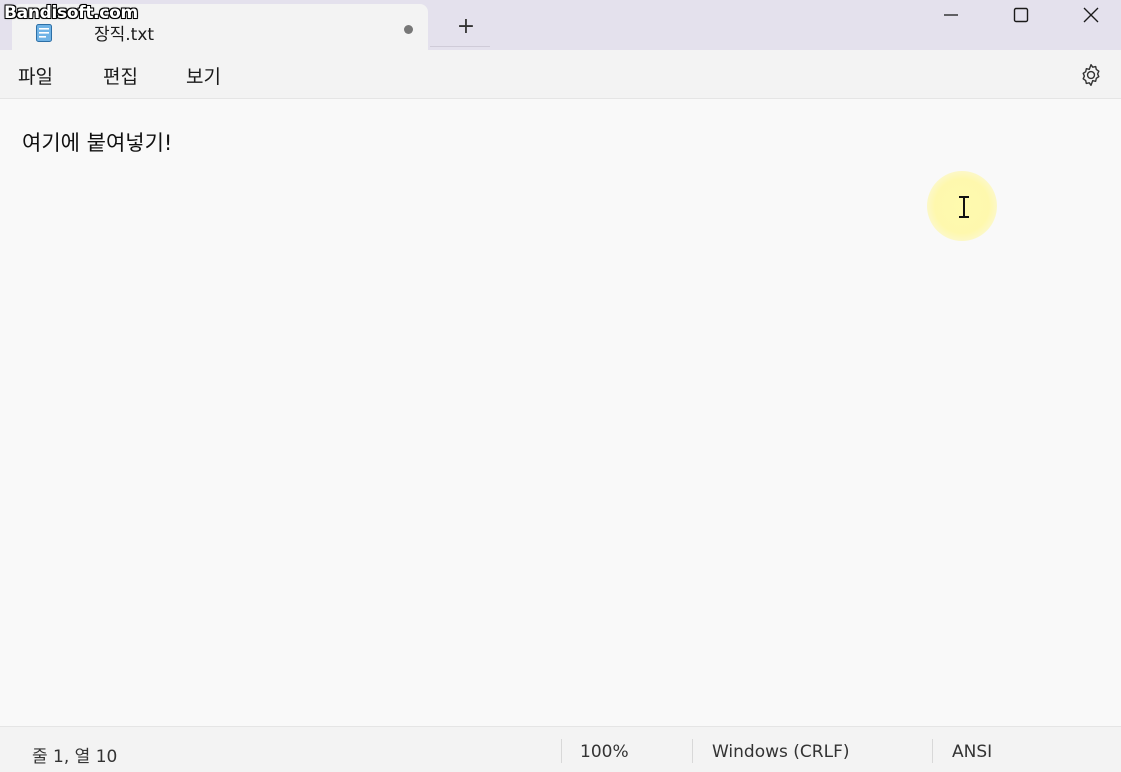  Describe the element at coordinates (604, 752) in the screenshot. I see `zoom-level: 100%` at that location.